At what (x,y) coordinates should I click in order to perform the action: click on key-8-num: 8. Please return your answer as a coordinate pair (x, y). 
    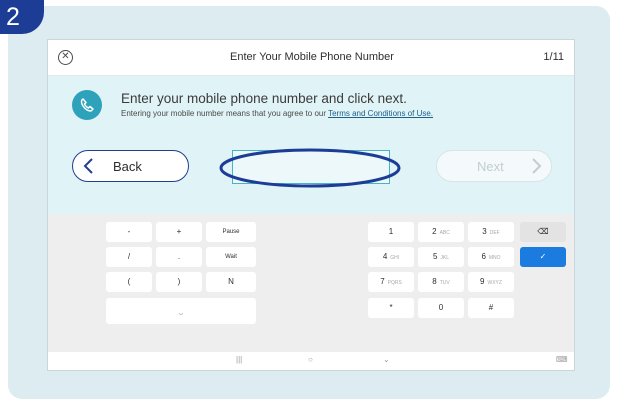
    Looking at the image, I should click on (434, 281).